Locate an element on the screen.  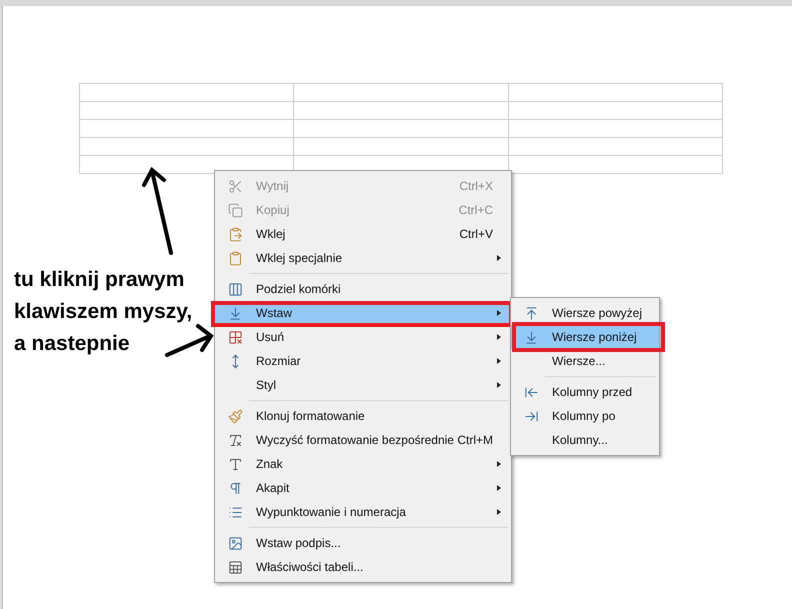
menu-item: Klonuj formatowanie is located at coordinates (363, 416).